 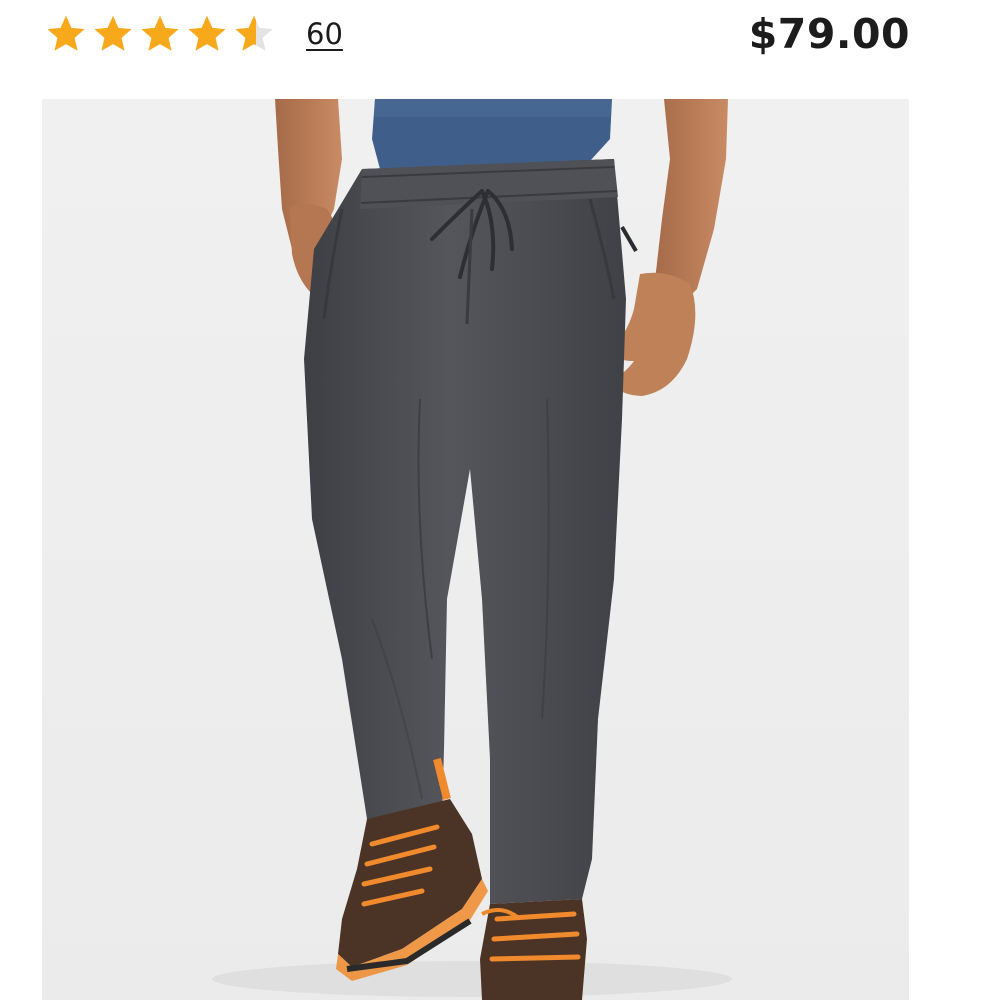 I want to click on star-half-icon, so click(x=254, y=33).